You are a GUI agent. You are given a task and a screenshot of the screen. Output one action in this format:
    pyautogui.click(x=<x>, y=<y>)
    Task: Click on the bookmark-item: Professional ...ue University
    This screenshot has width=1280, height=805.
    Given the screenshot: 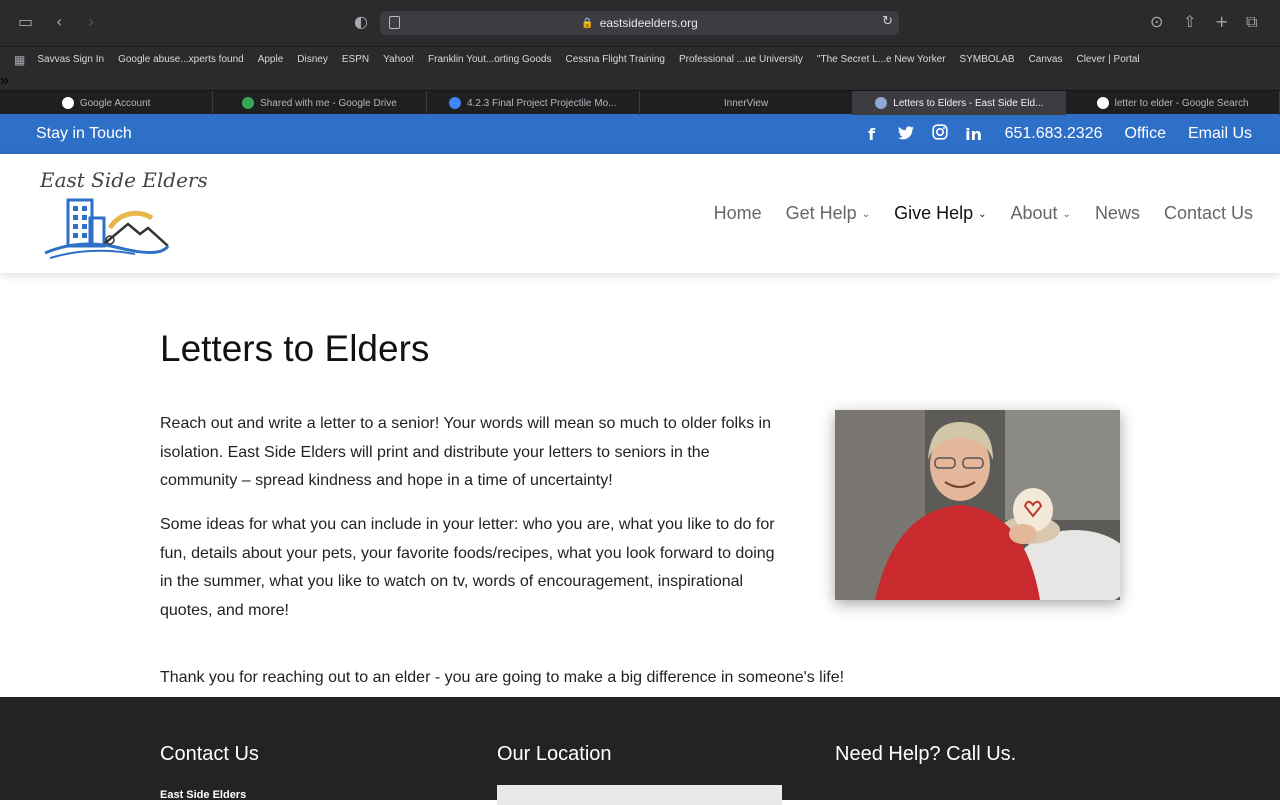 What is the action you would take?
    pyautogui.click(x=741, y=59)
    